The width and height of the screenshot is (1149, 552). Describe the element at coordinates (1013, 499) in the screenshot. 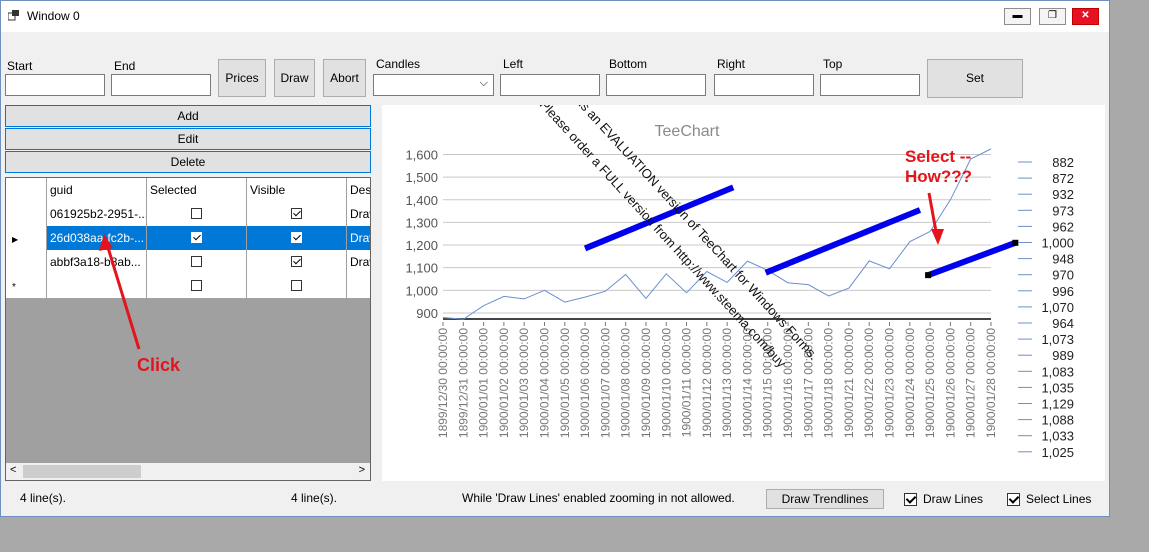

I see `select-lines-checkbox` at that location.